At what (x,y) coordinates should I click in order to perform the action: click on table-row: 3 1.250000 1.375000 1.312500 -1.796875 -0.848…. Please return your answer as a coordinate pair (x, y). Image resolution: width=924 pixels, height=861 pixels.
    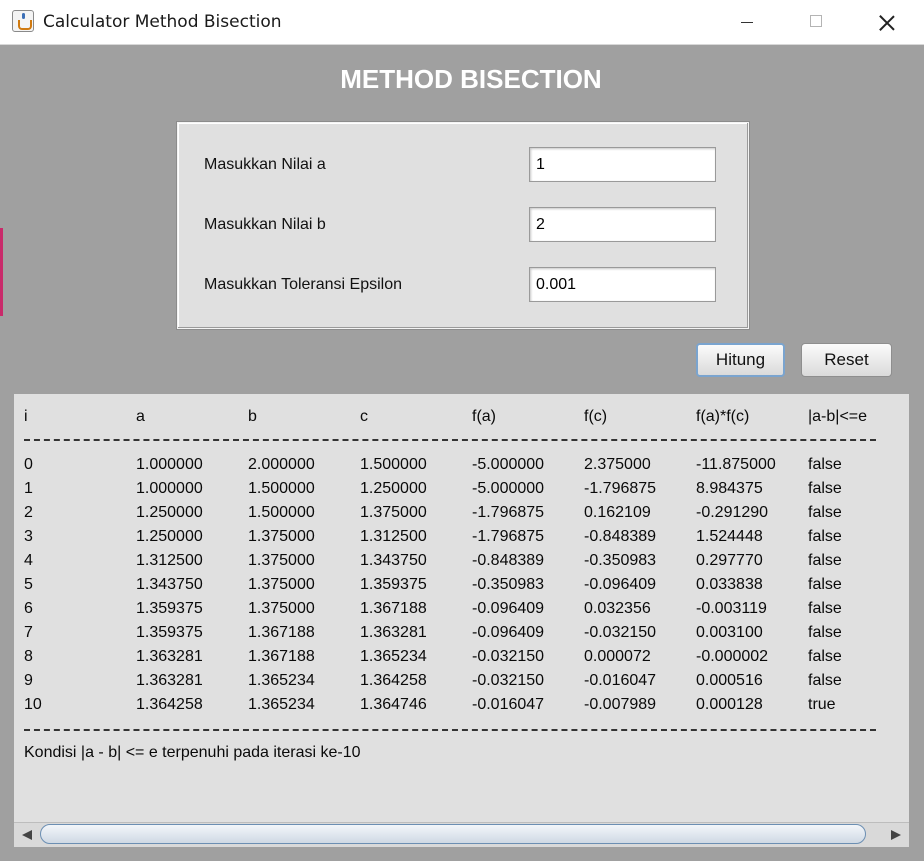
    Looking at the image, I should click on (461, 539).